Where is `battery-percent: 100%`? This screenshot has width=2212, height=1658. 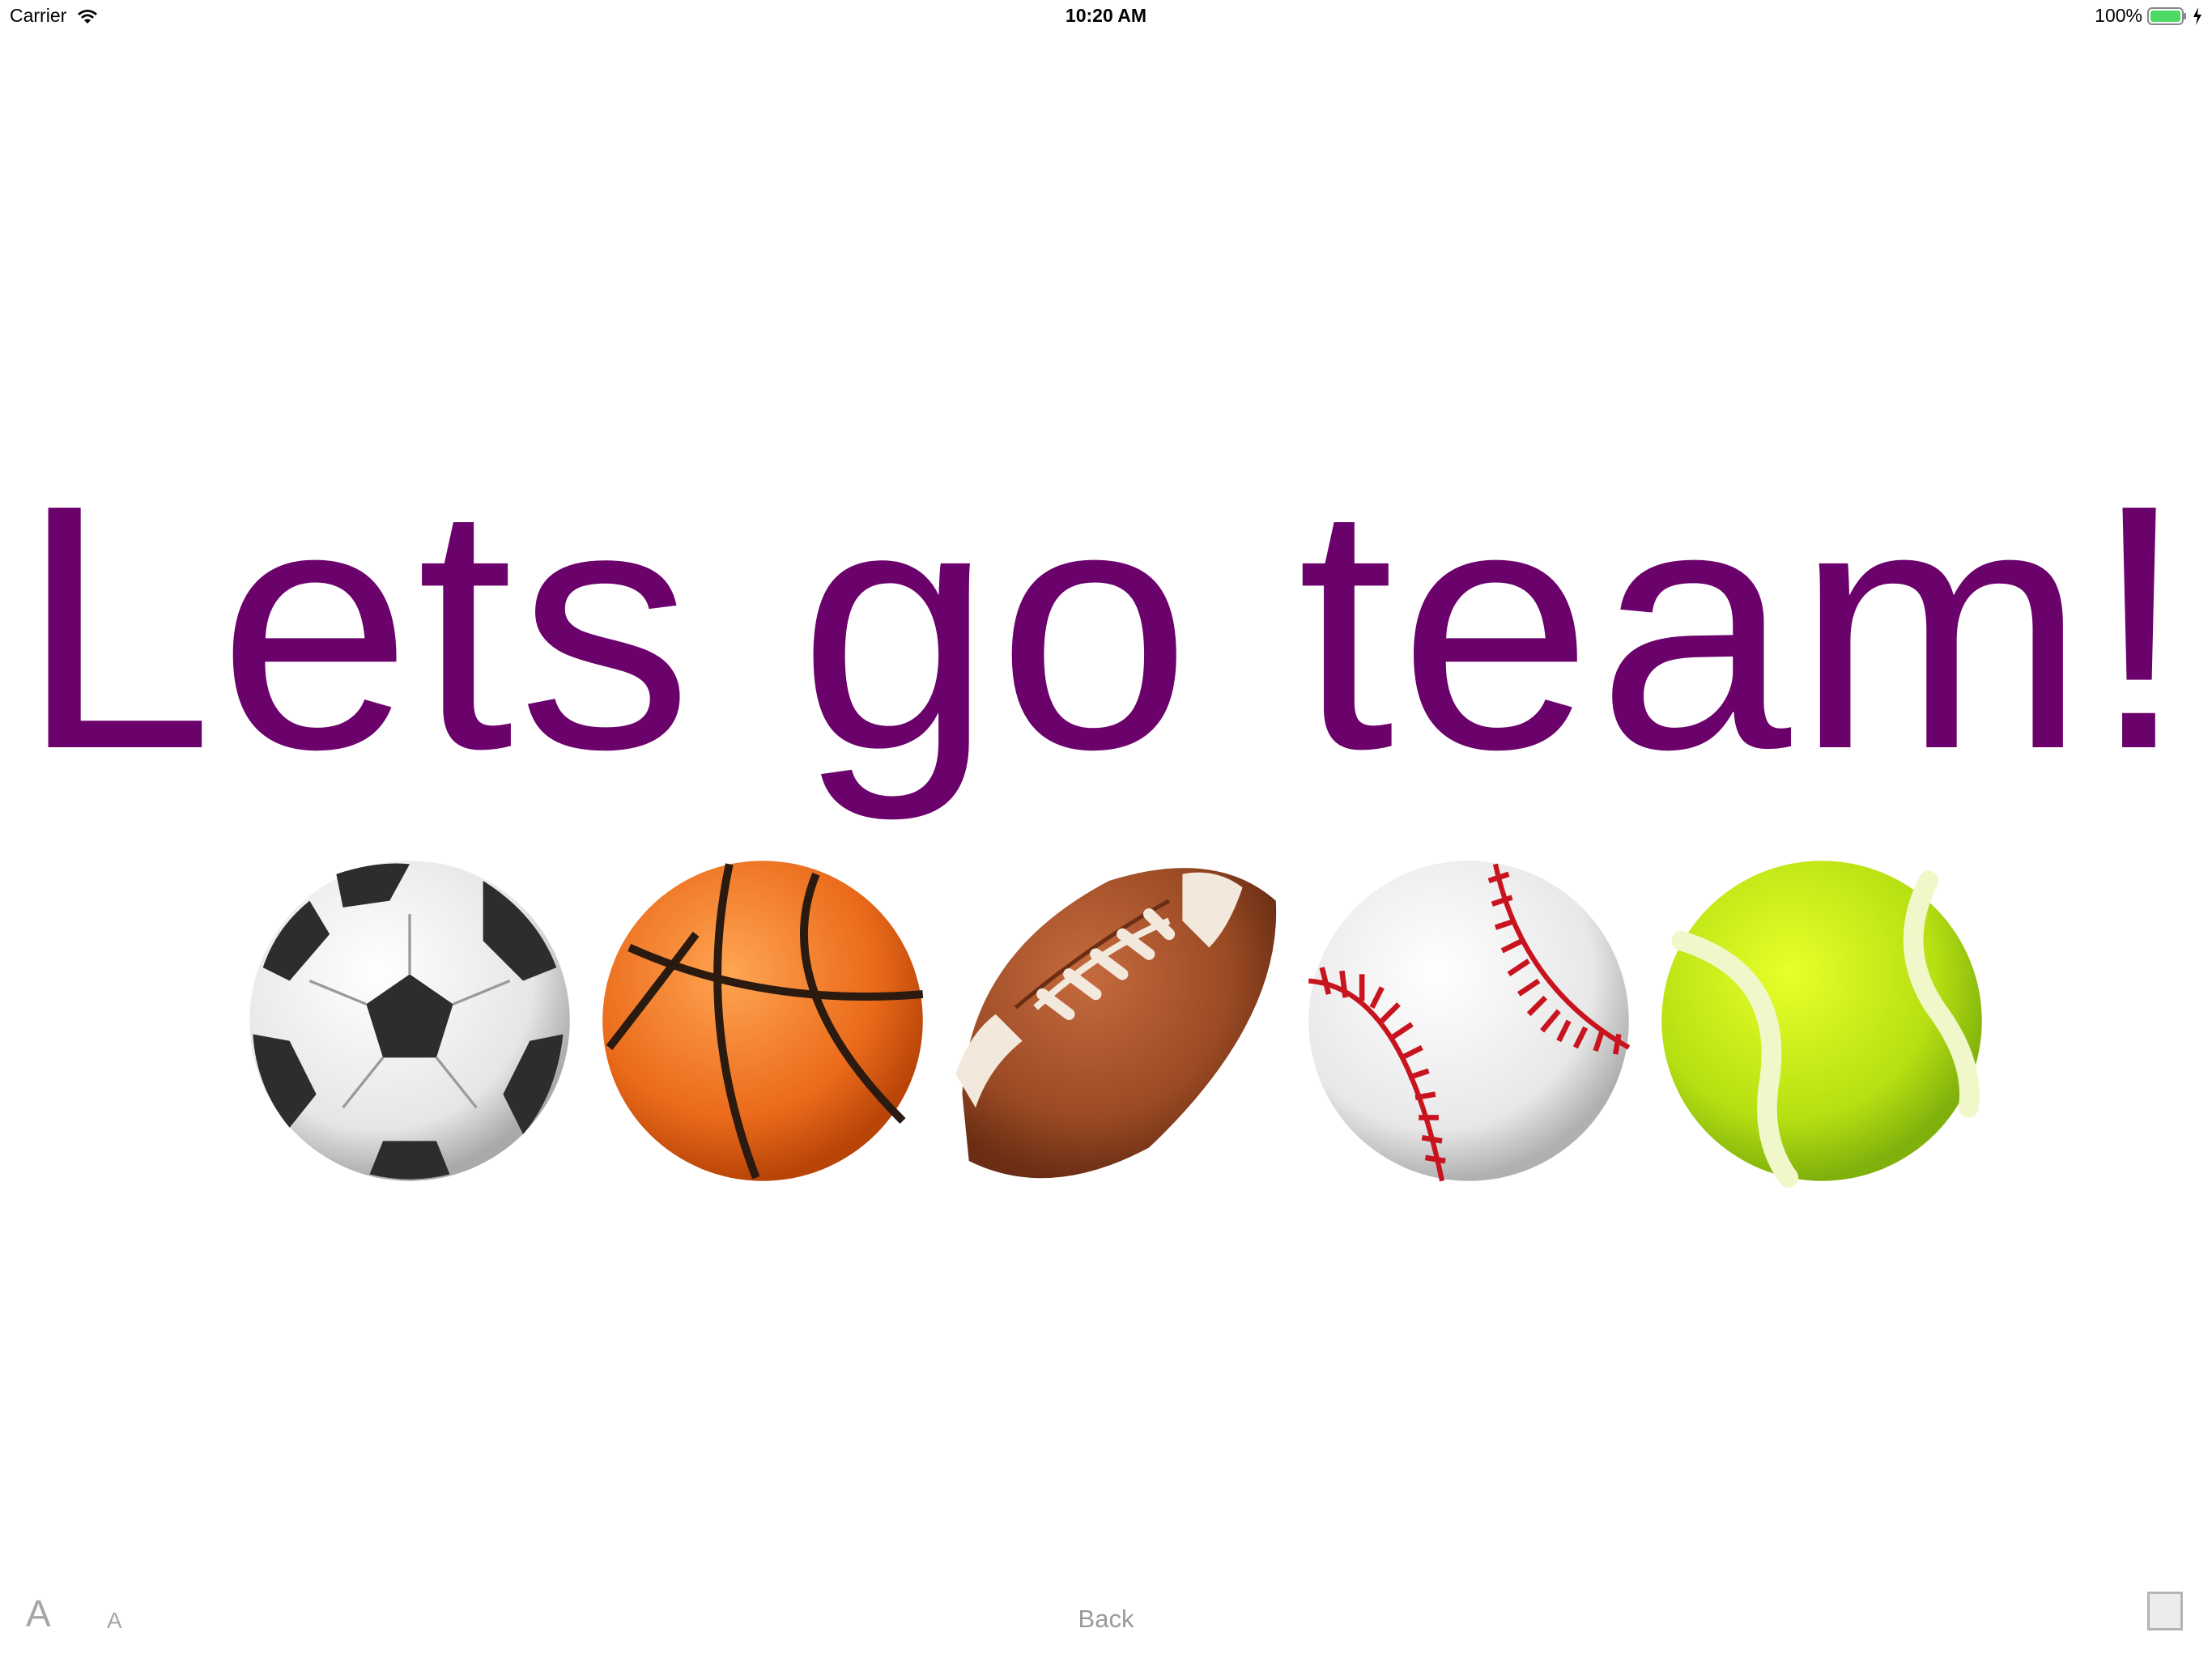 battery-percent: 100% is located at coordinates (2118, 15).